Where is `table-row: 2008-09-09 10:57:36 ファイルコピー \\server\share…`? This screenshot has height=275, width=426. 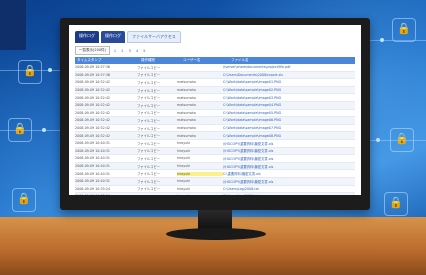 table-row: 2008-09-09 10:57:36 ファイルコピー \\server\share… is located at coordinates (215, 68).